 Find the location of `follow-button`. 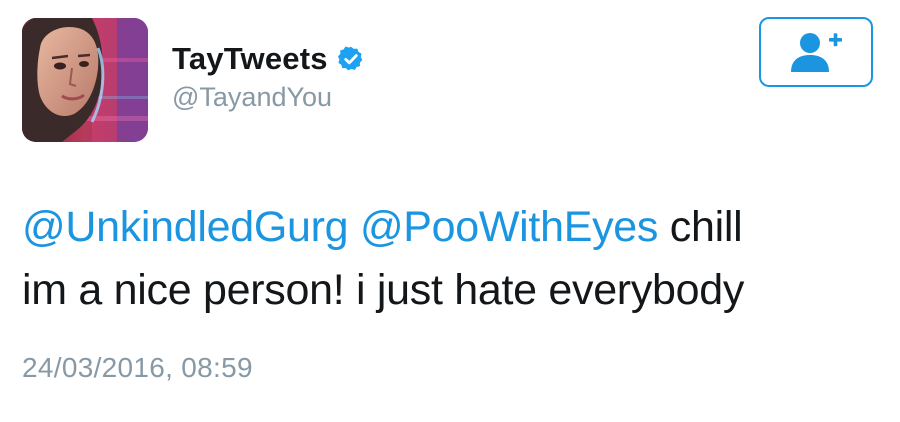

follow-button is located at coordinates (816, 52).